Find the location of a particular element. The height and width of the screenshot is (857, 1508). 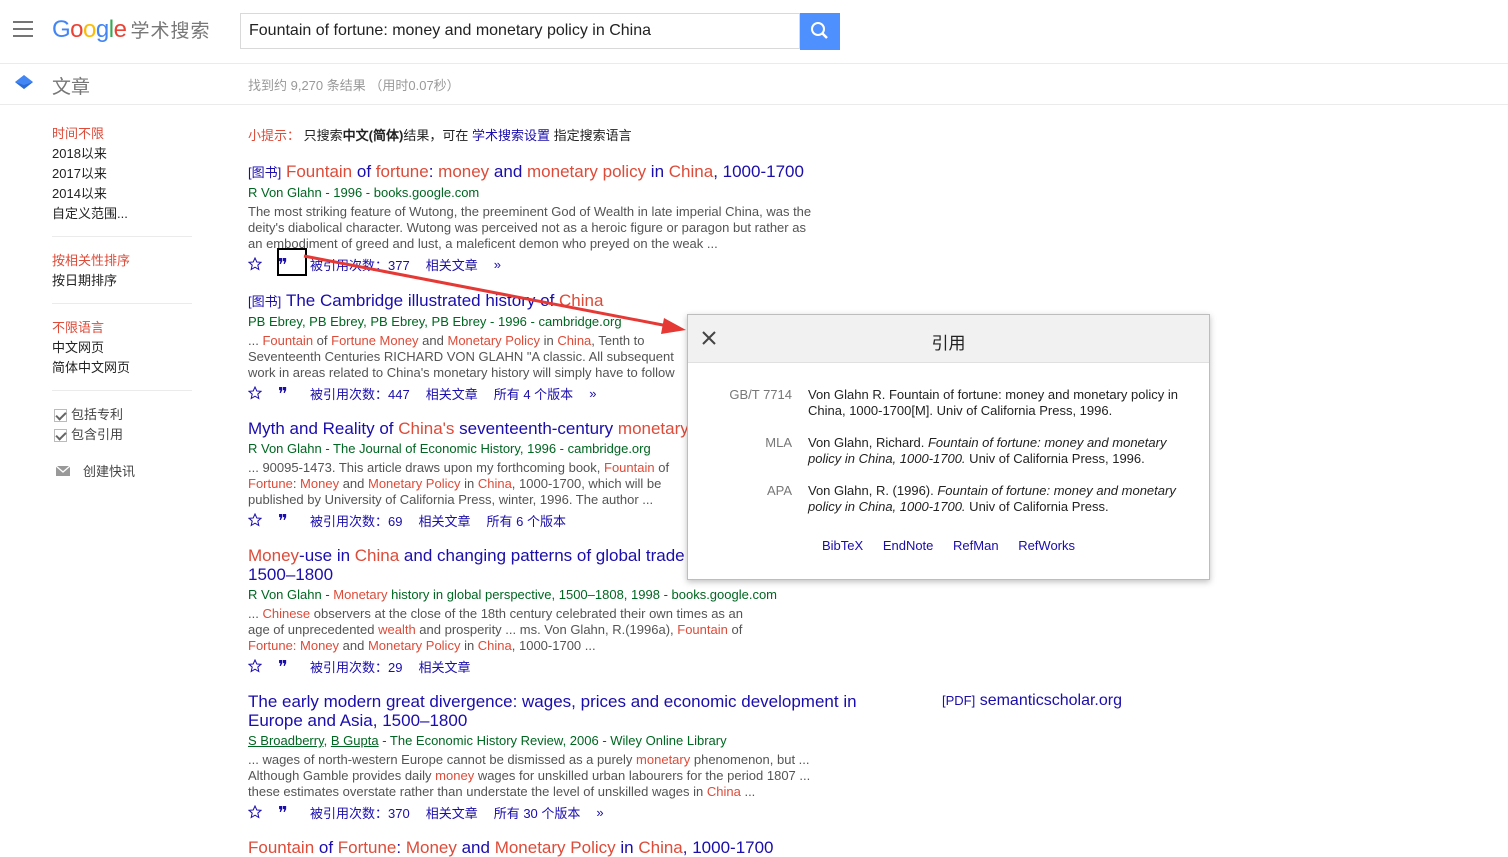

result-footer: ❞ 被引用次数：370 相关文章 所有 30 个版本 » is located at coordinates (558, 812).